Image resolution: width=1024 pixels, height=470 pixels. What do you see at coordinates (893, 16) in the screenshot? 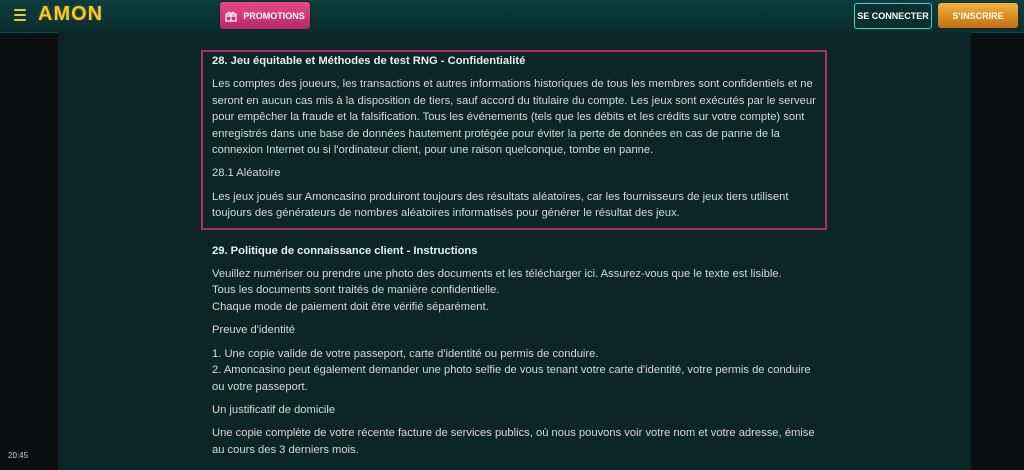
I see `login-button: SE CONNECTER` at bounding box center [893, 16].